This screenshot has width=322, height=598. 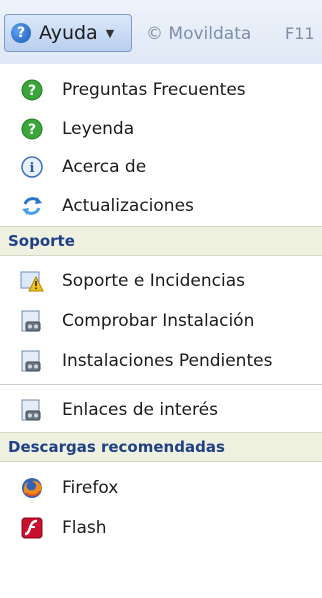 I want to click on menu-item-label: Leyenda, so click(x=98, y=129).